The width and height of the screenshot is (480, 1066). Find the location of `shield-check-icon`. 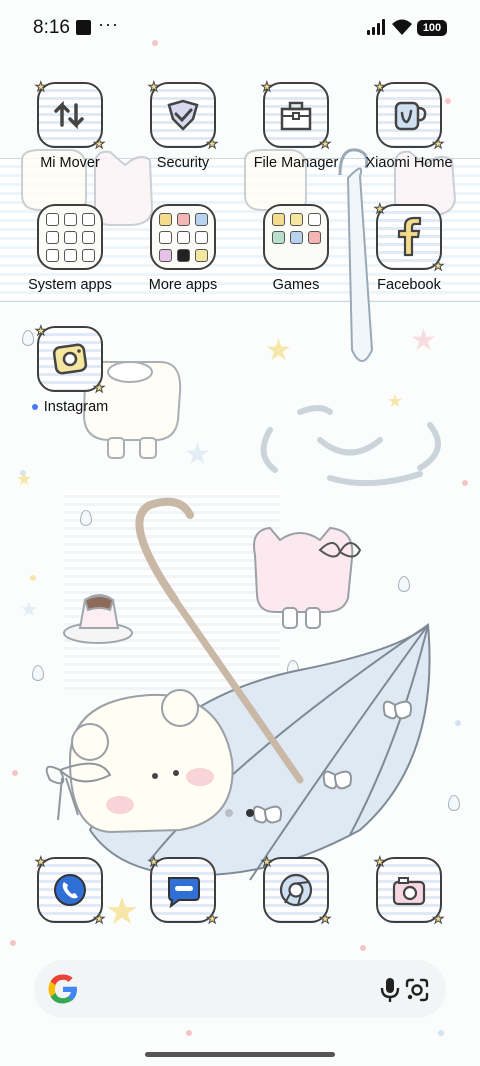

shield-check-icon is located at coordinates (183, 115).